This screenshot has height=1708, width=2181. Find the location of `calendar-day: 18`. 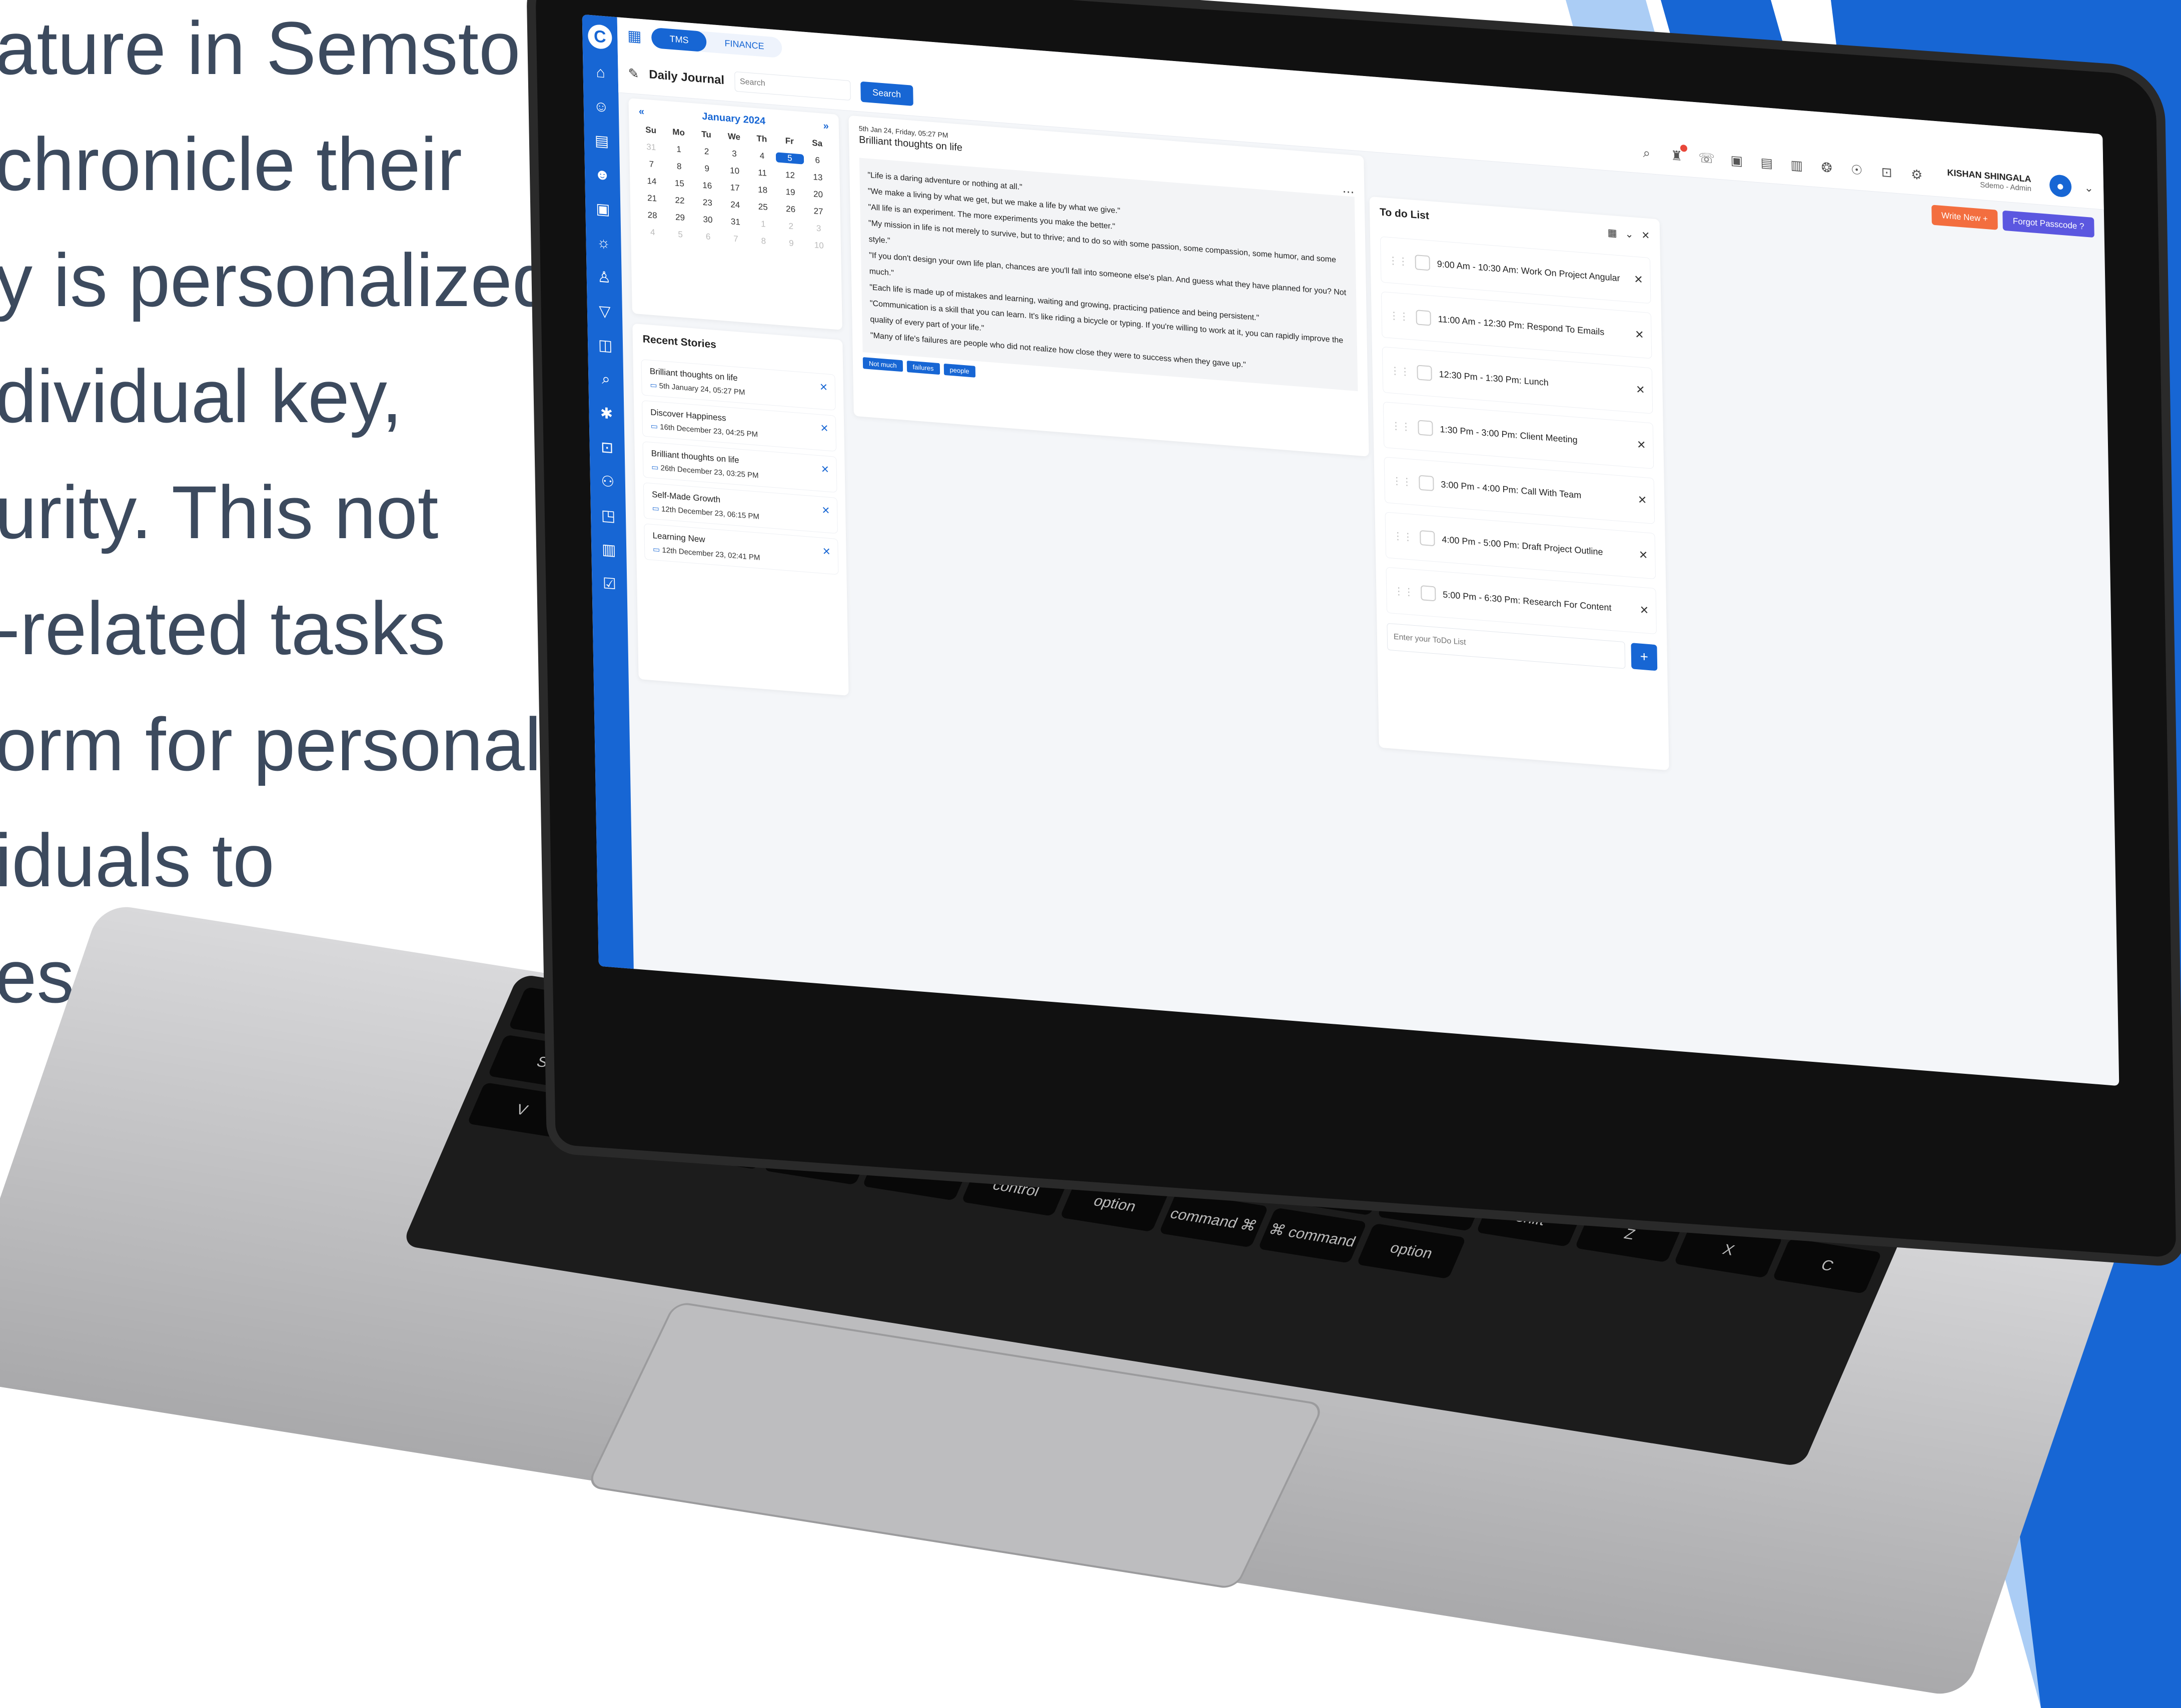

calendar-day: 18 is located at coordinates (763, 190).